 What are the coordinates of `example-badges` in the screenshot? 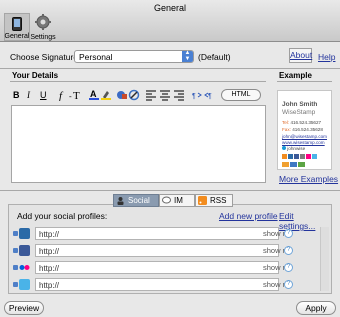 It's located at (294, 163).